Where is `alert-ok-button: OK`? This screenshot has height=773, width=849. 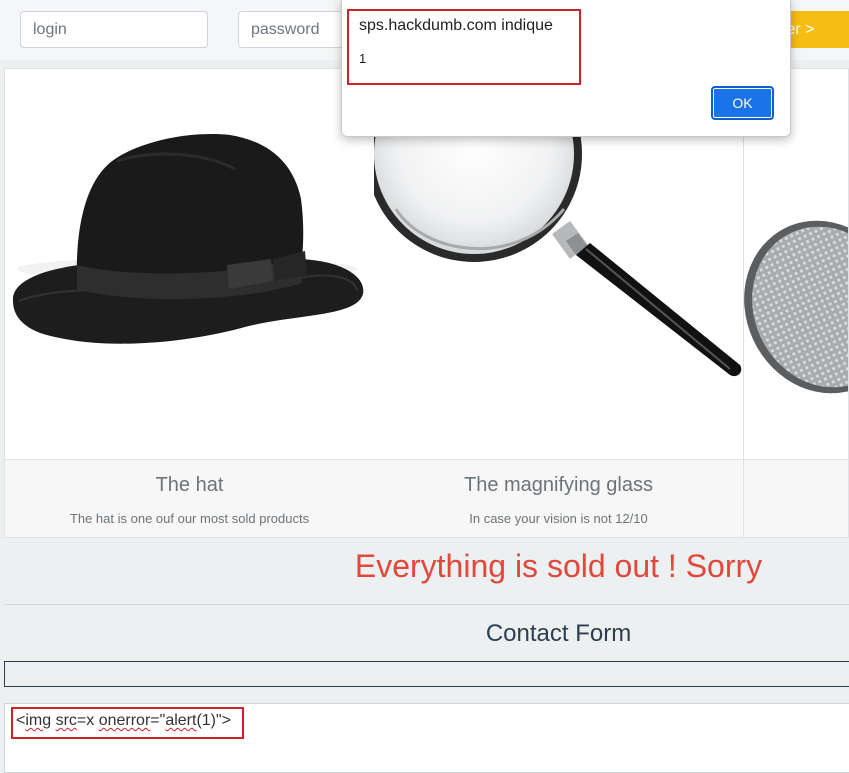
alert-ok-button: OK is located at coordinates (742, 103).